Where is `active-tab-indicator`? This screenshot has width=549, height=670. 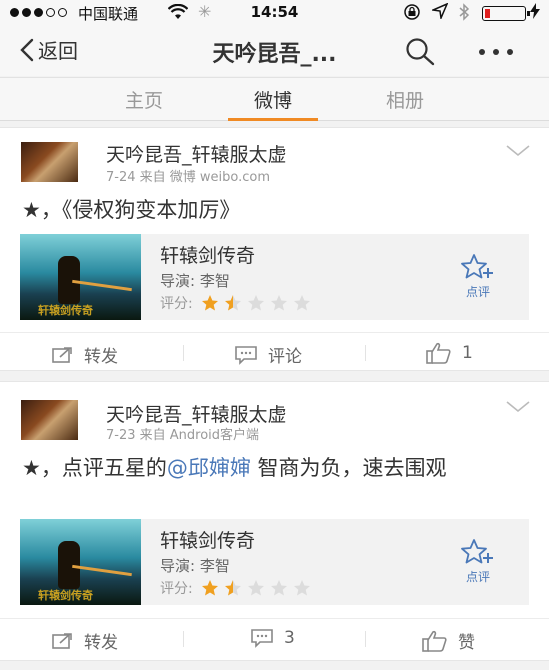 active-tab-indicator is located at coordinates (273, 119).